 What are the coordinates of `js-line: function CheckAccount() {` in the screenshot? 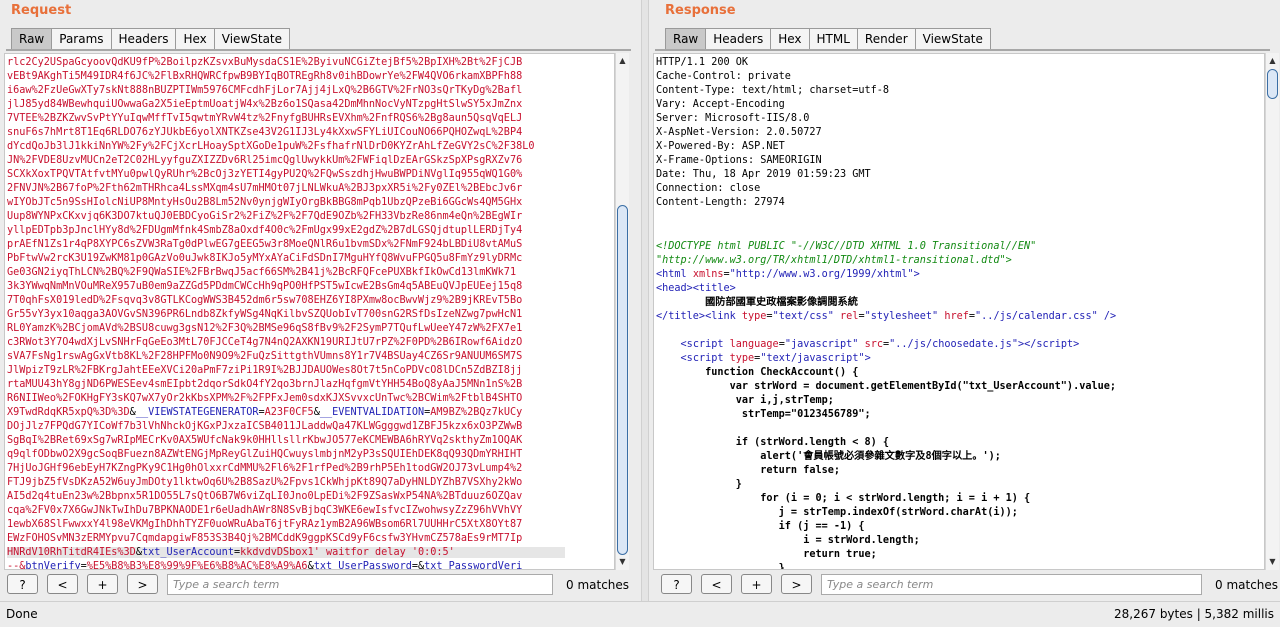 It's located at (782, 372).